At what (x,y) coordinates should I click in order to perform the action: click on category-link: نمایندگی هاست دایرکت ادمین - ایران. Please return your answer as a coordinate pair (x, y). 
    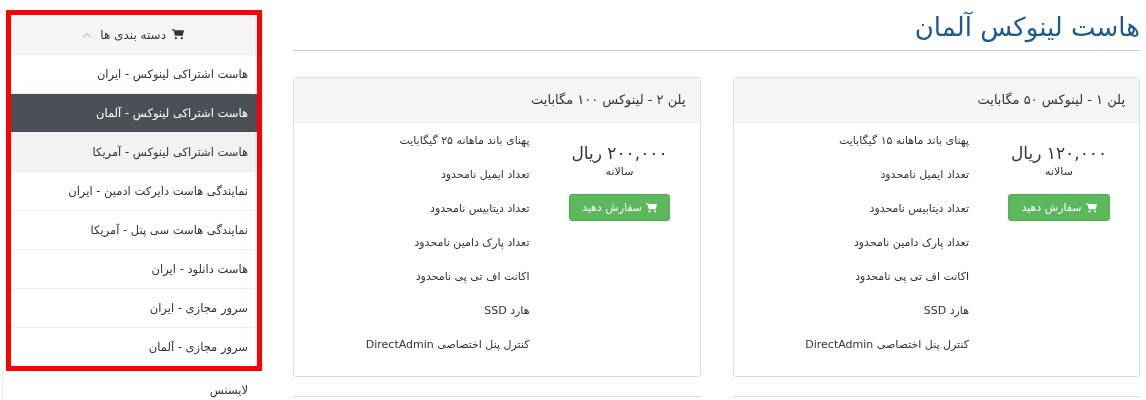
    Looking at the image, I should click on (134, 190).